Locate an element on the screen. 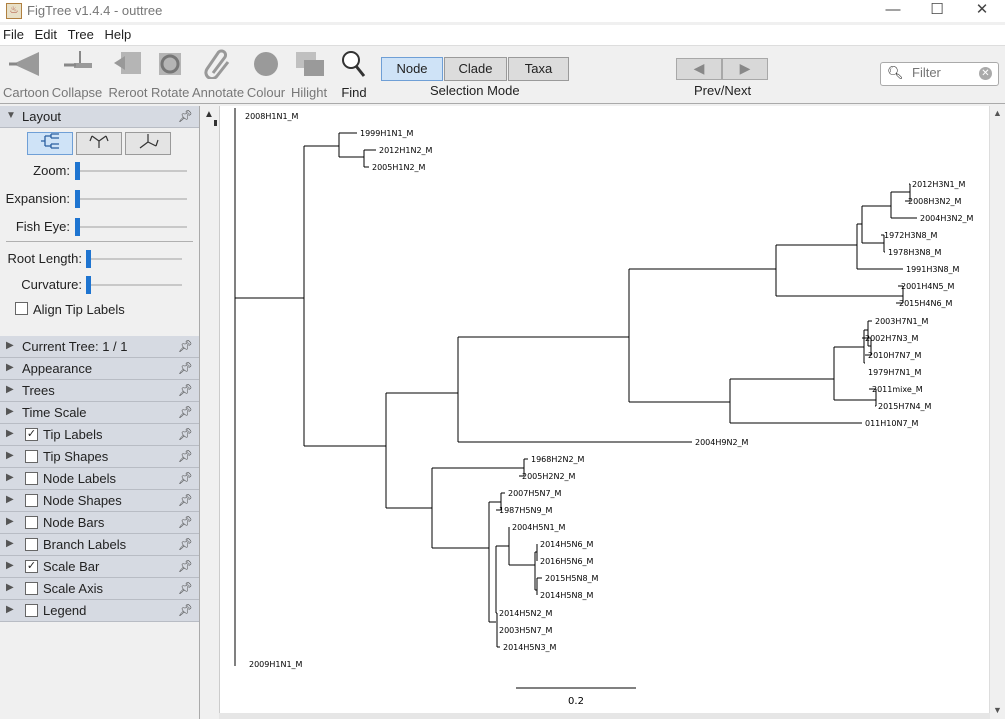  tip-label: 2004H9N2_M is located at coordinates (722, 442).